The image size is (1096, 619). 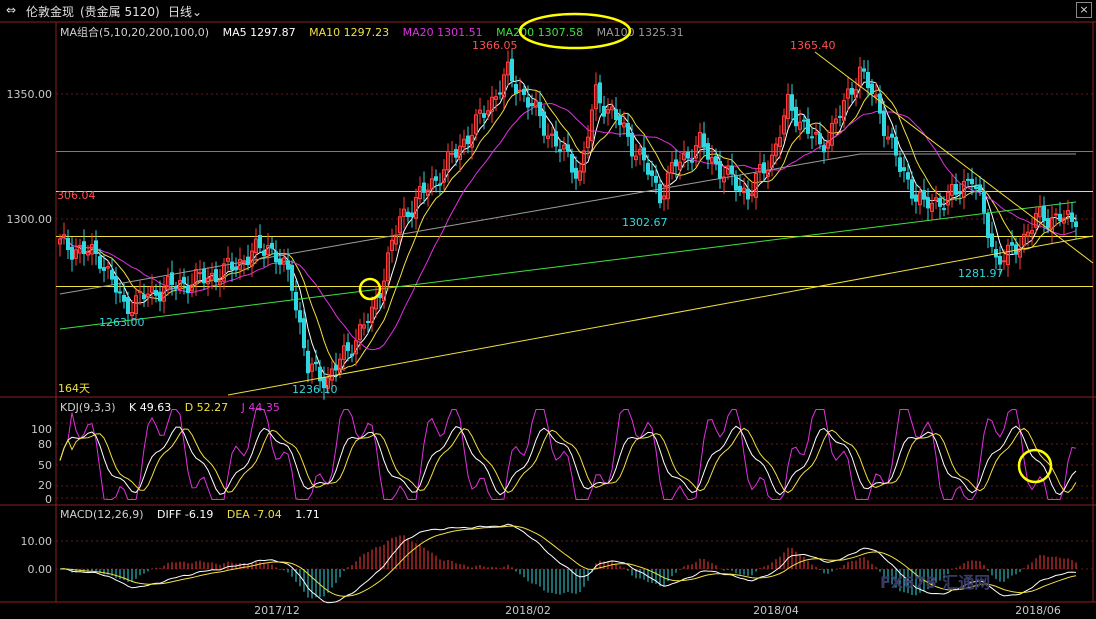 What do you see at coordinates (981, 273) in the screenshot?
I see `low-label-1281: 1281.97` at bounding box center [981, 273].